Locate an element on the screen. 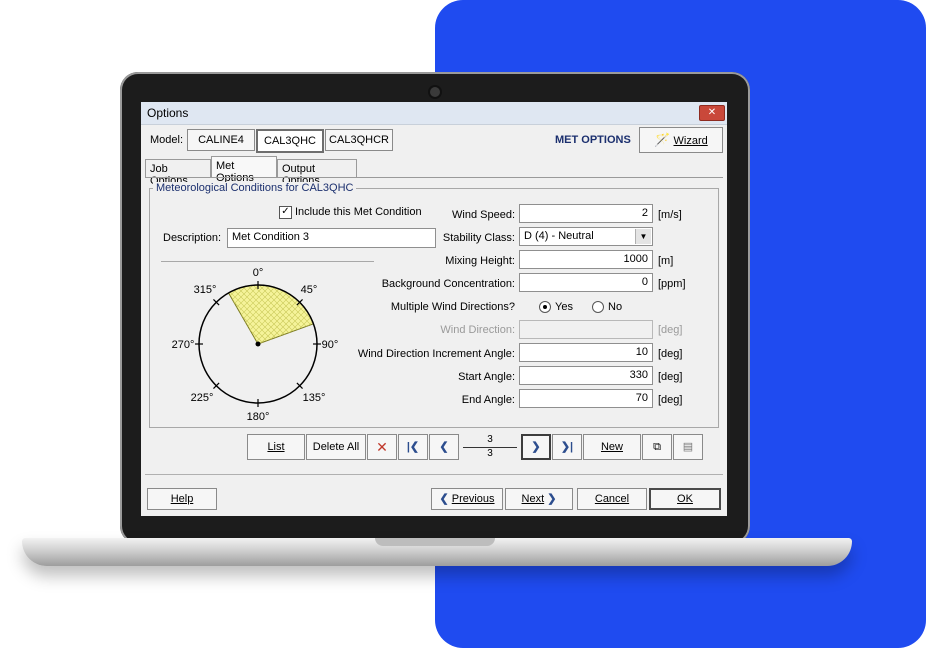 This screenshot has width=926, height=648. start-angle-input: 330 is located at coordinates (586, 375).